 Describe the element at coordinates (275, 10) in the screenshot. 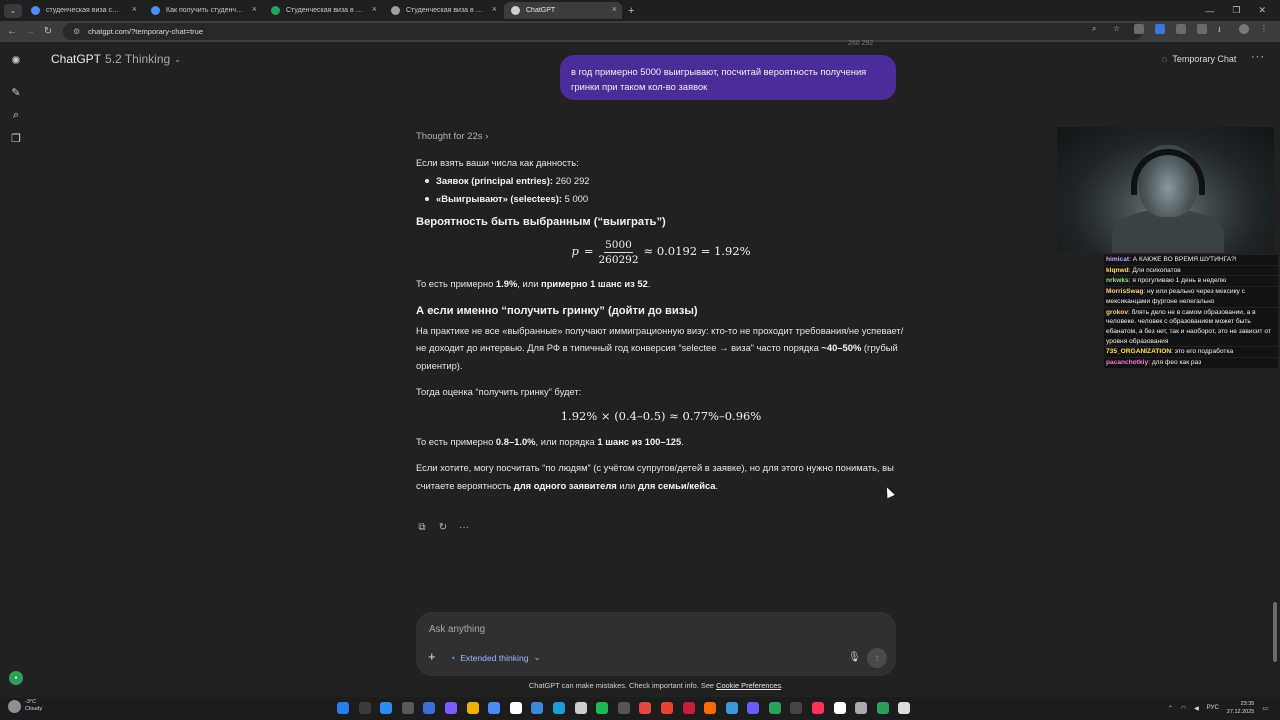

I see `tab-favicon-icon` at that location.